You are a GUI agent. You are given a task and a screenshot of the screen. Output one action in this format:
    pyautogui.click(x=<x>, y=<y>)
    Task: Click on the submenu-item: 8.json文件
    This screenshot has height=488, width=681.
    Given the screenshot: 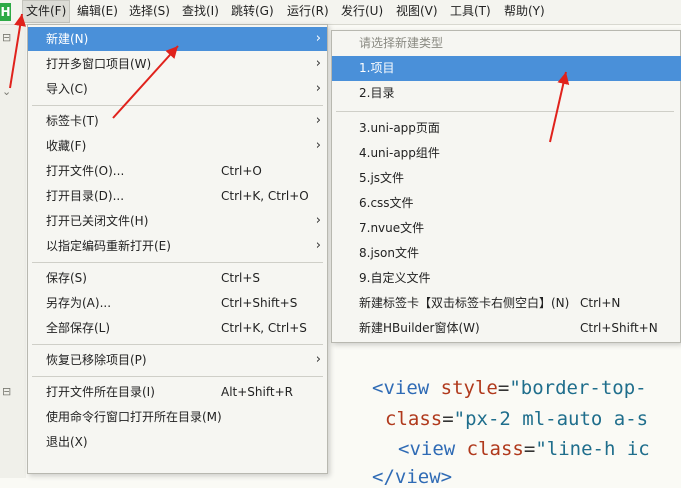 What is the action you would take?
    pyautogui.click(x=506, y=253)
    